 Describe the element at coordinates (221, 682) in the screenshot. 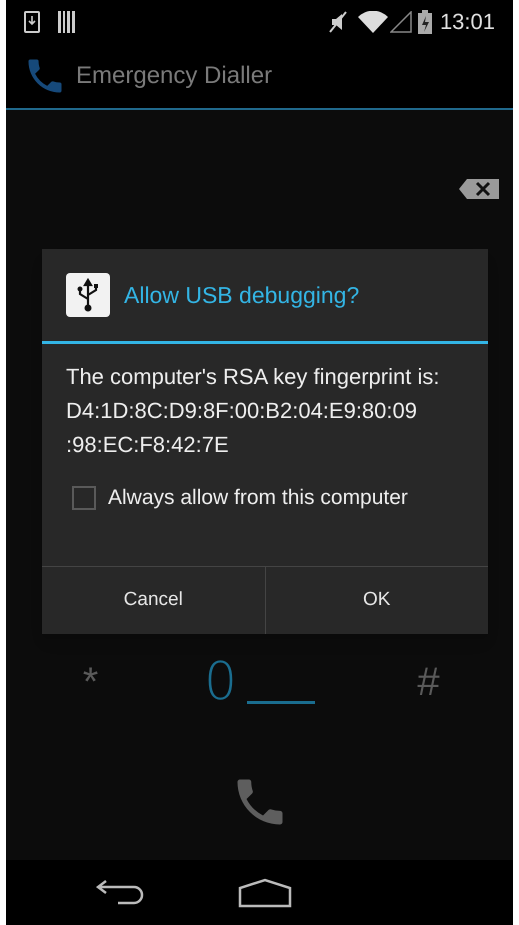

I see `dial-key: 0` at that location.